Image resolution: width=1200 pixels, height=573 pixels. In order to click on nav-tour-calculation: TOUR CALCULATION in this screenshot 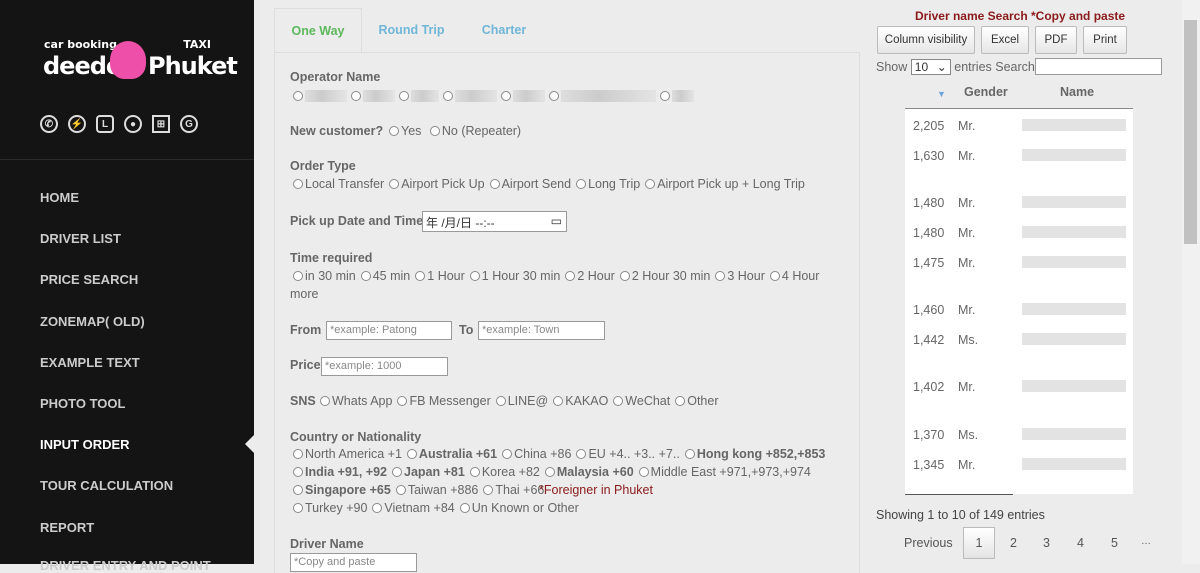, I will do `click(106, 485)`.